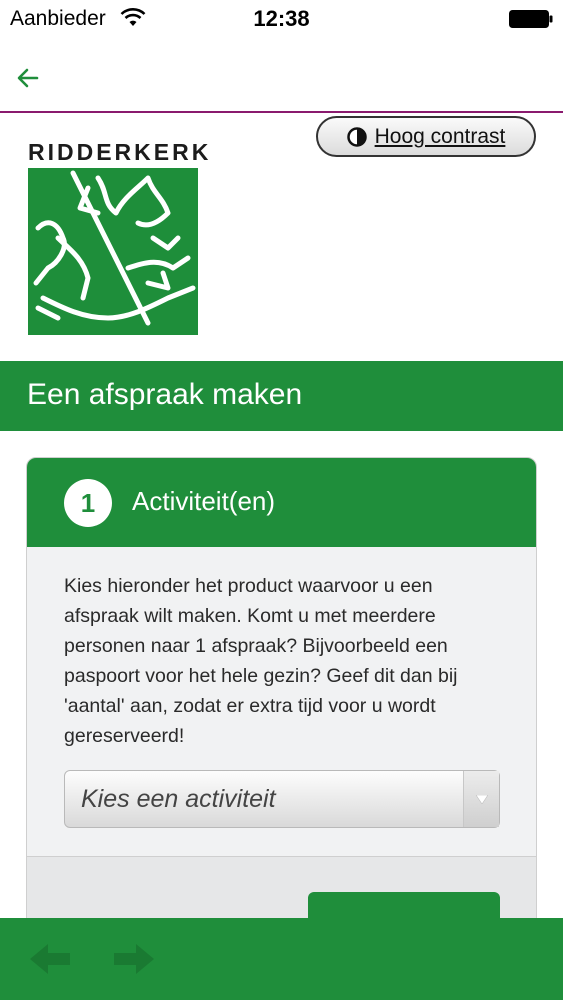 This screenshot has width=563, height=1000. What do you see at coordinates (113, 251) in the screenshot?
I see `ridderkerk-logo` at bounding box center [113, 251].